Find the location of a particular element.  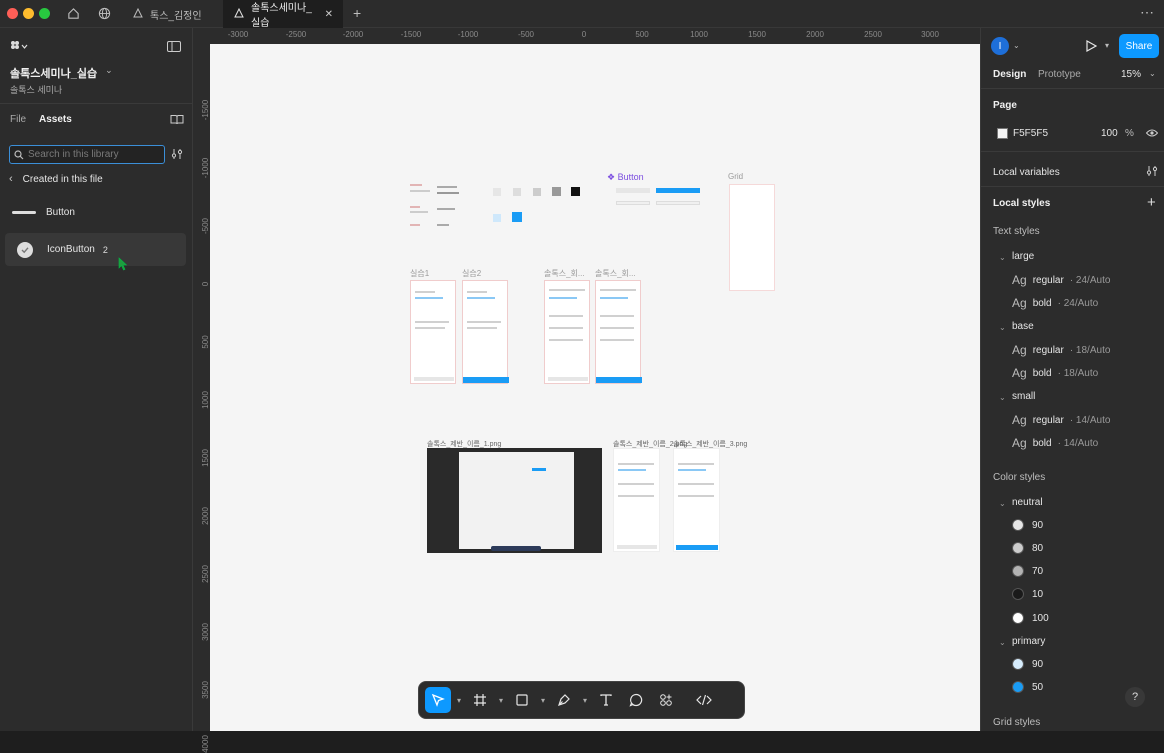

help-button: ? is located at coordinates (1135, 697).